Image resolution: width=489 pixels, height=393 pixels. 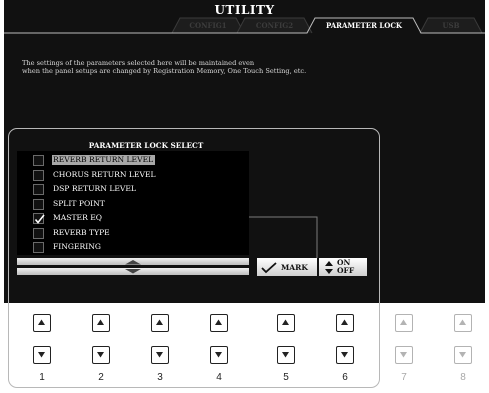 What do you see at coordinates (286, 377) in the screenshot?
I see `button-number-5: 5` at bounding box center [286, 377].